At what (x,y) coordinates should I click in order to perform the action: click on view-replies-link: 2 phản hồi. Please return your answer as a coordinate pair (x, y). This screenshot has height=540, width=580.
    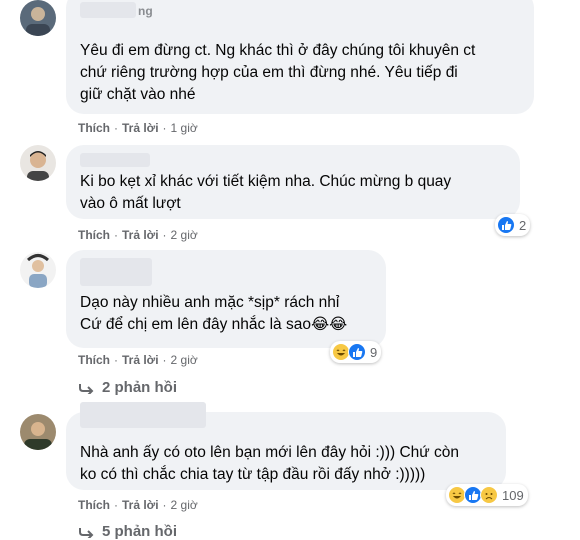
    Looking at the image, I should click on (127, 387).